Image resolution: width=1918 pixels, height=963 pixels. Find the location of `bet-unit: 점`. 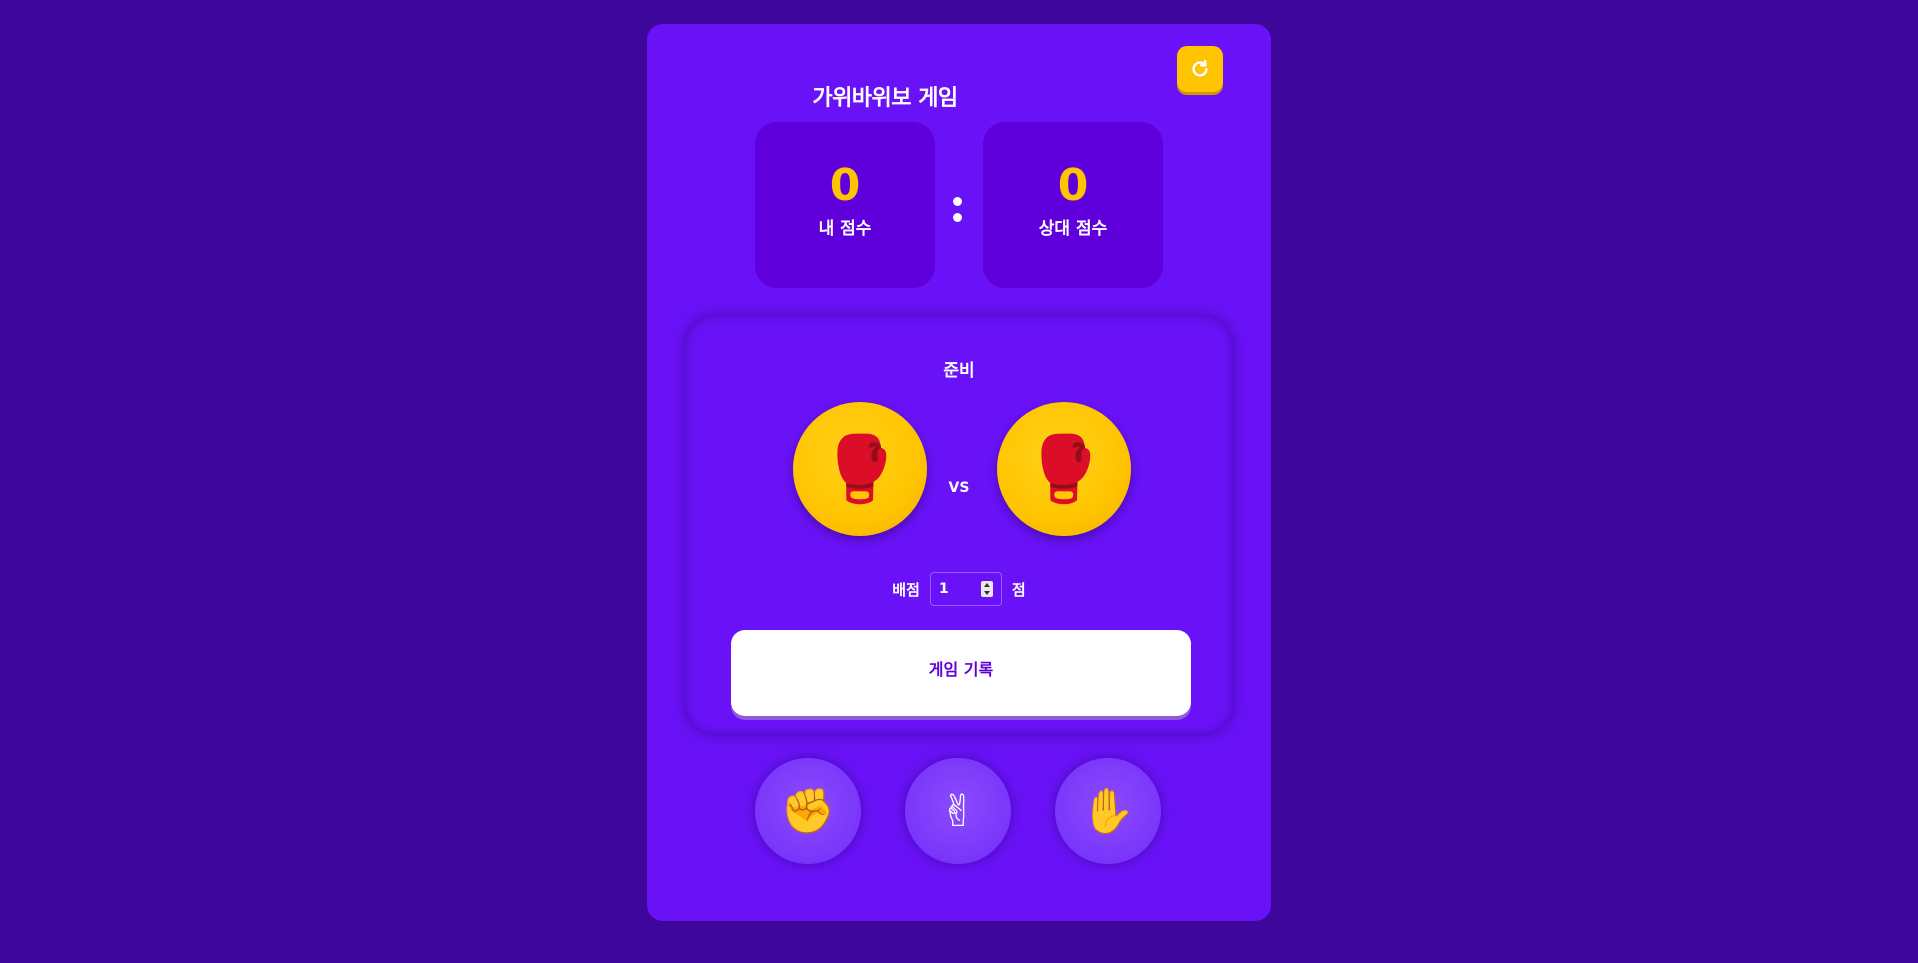

bet-unit: 점 is located at coordinates (1018, 589).